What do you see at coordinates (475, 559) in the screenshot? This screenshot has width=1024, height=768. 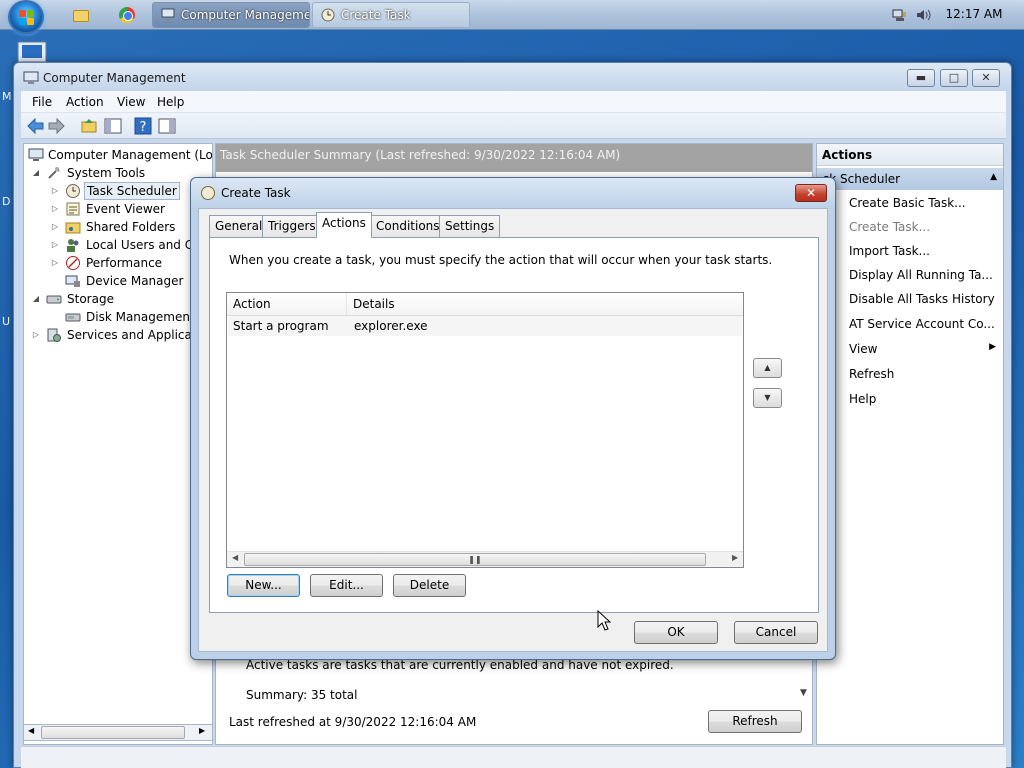 I see `scrollbar-thumb: ❚❚` at bounding box center [475, 559].